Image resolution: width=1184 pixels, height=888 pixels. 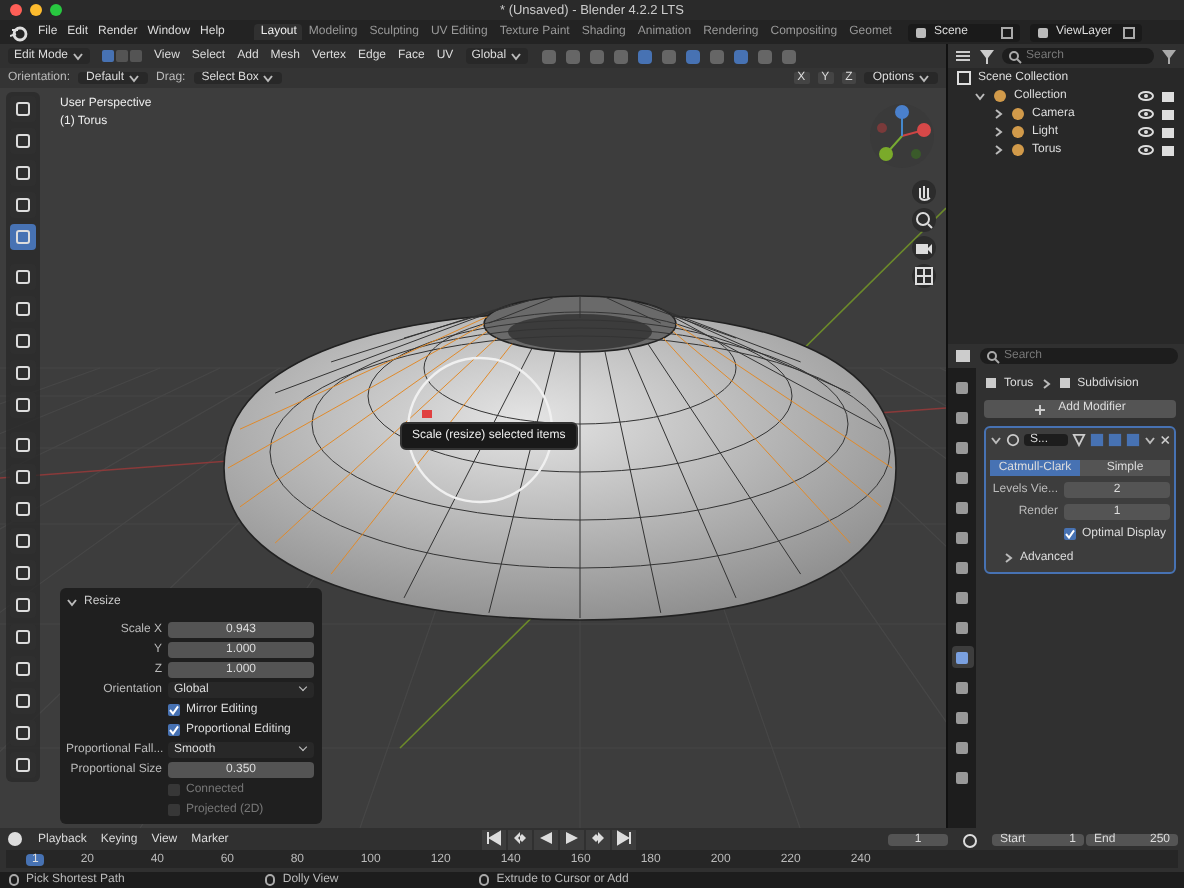 I want to click on filter-icon, so click(x=987, y=56).